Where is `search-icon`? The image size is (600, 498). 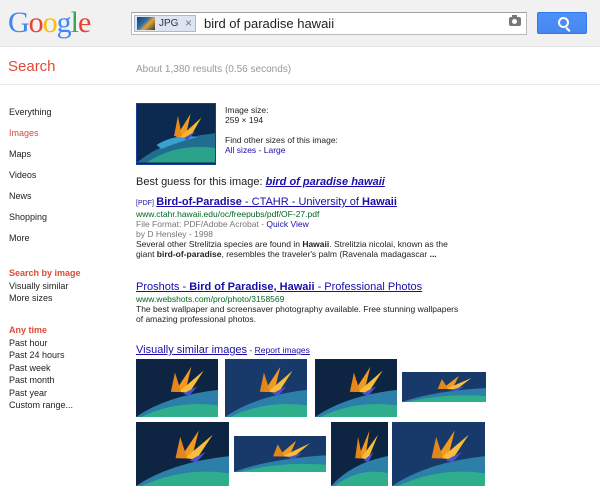
search-icon is located at coordinates (563, 22).